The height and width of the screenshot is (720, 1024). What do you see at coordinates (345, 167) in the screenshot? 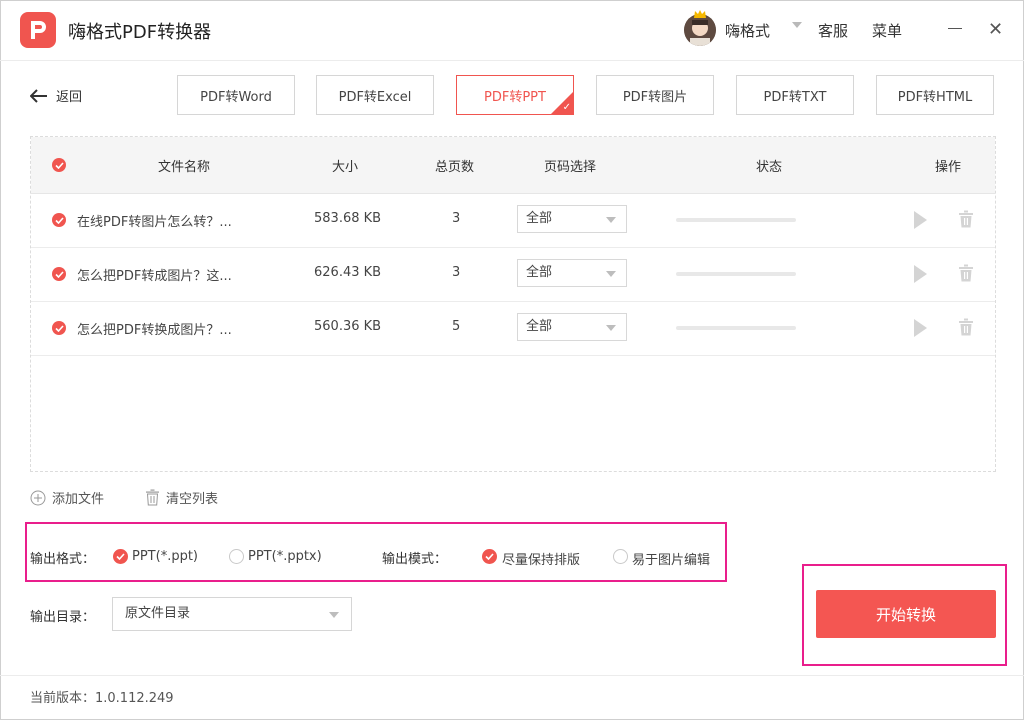
I see `header-size: 大小` at bounding box center [345, 167].